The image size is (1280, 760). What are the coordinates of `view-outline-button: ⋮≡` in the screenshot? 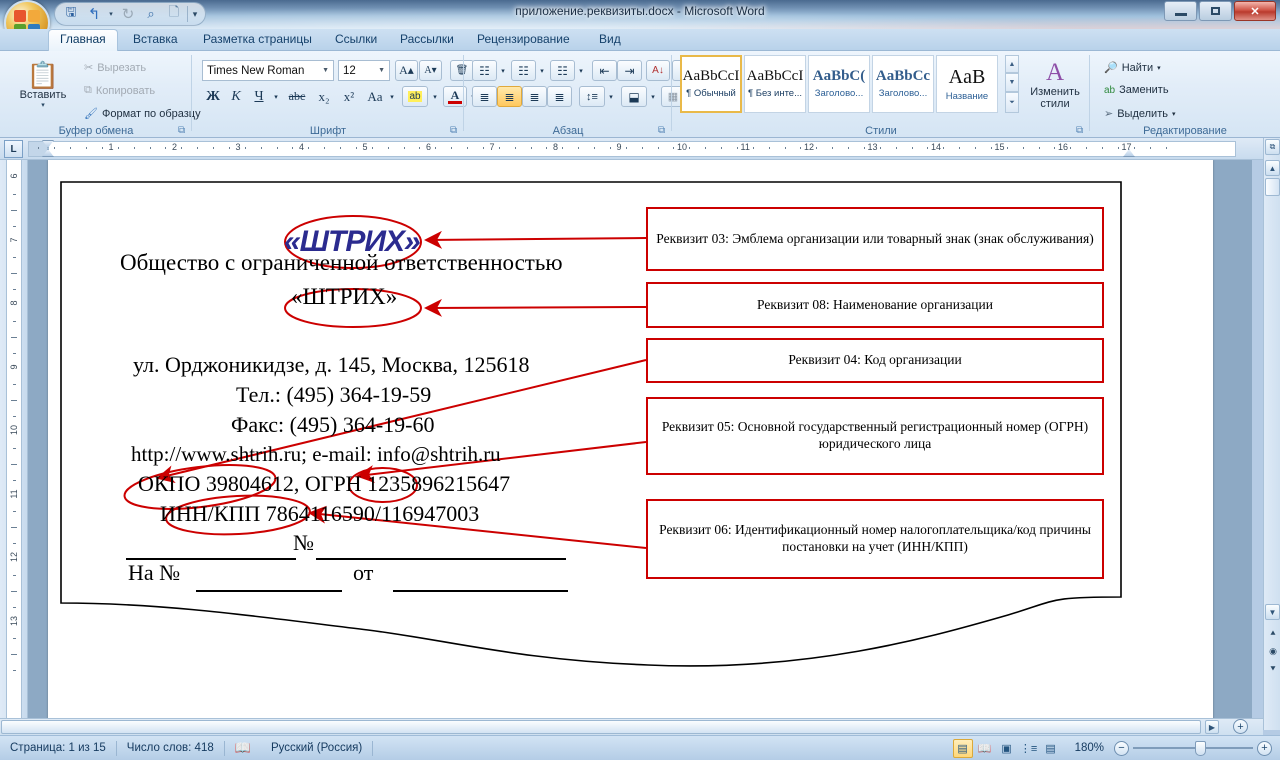 It's located at (1029, 748).